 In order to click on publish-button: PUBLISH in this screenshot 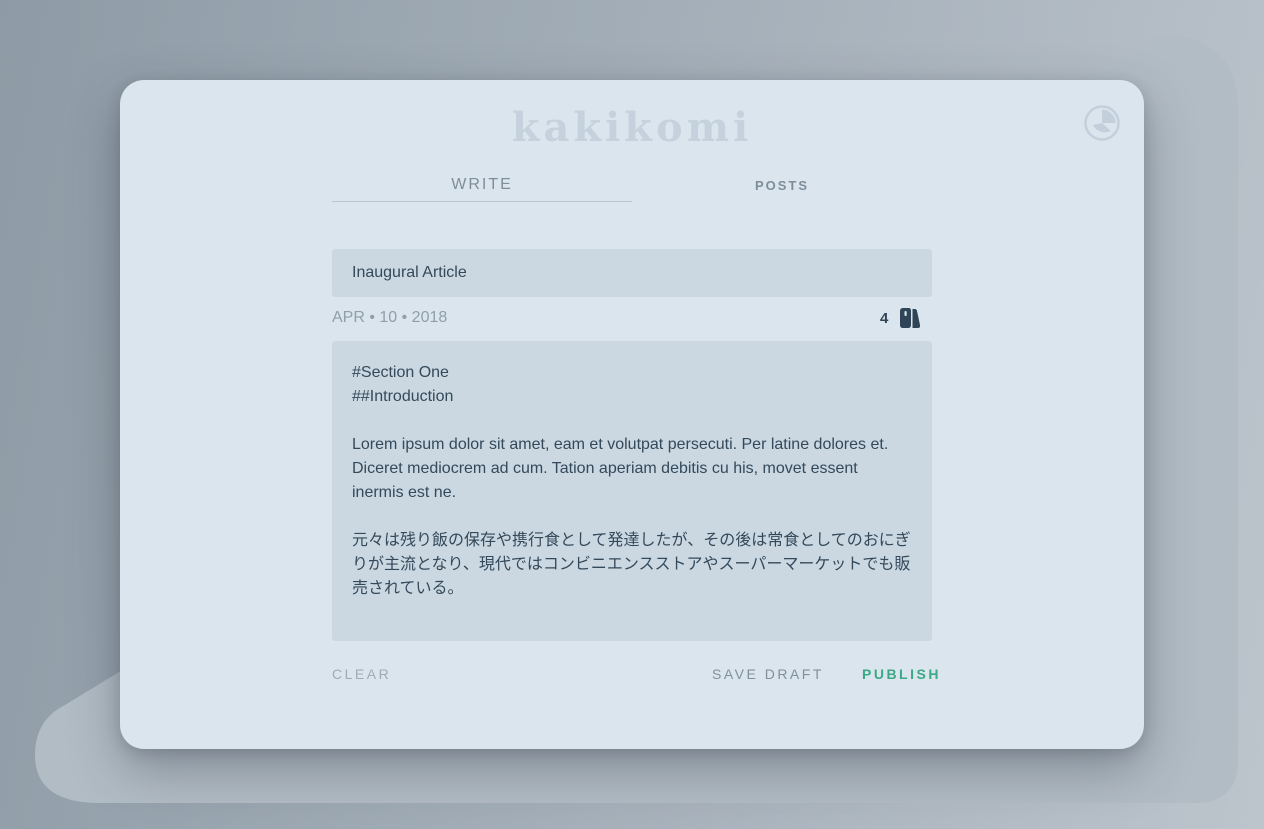, I will do `click(901, 674)`.